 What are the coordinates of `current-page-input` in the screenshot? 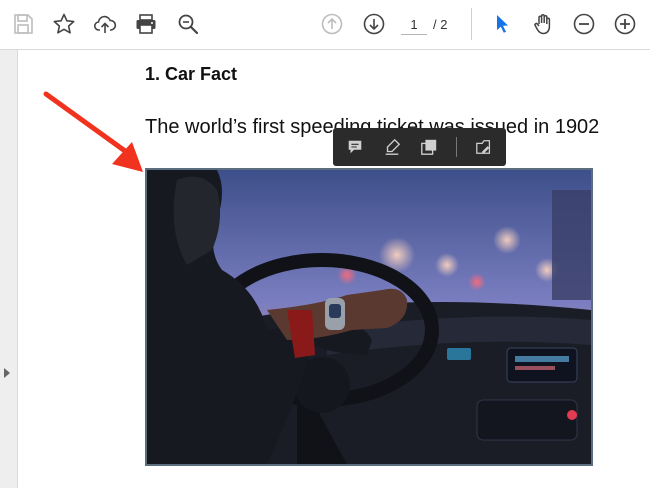 It's located at (414, 24).